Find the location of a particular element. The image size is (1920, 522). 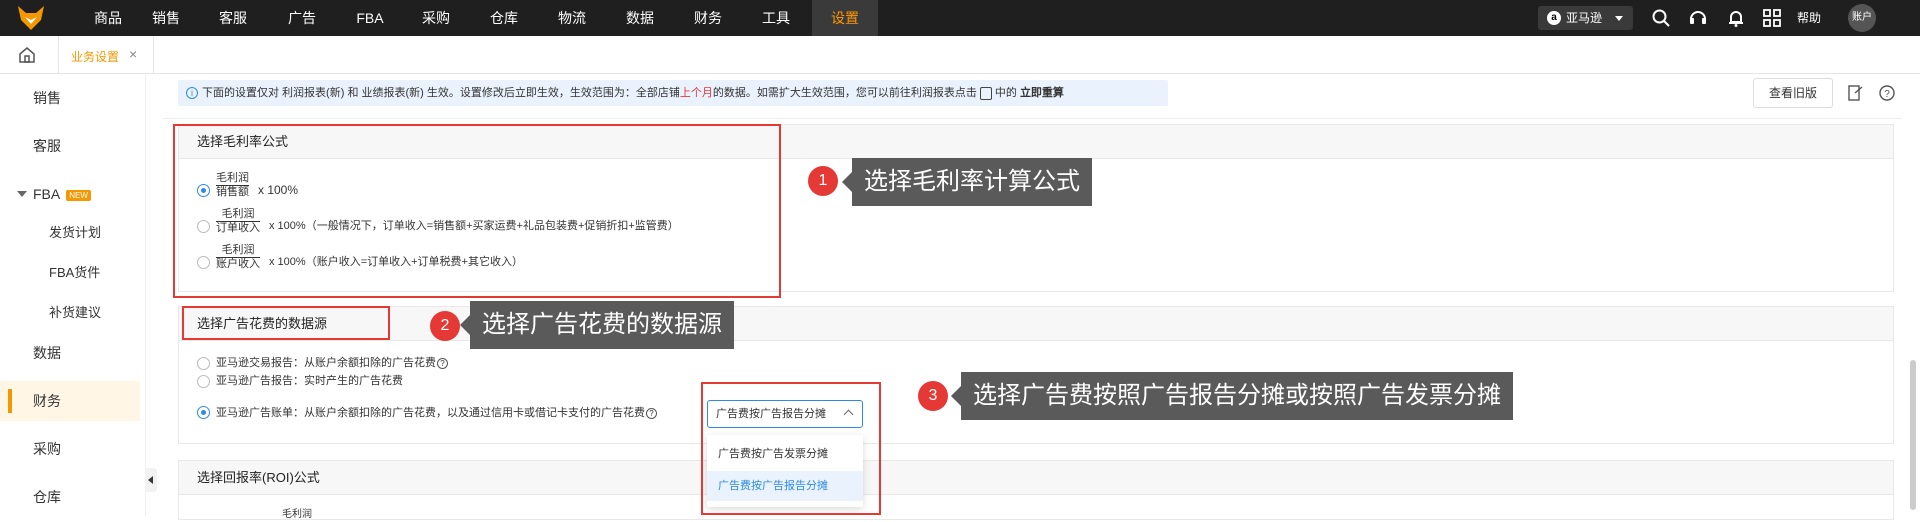

tab-business-settings: 业务设置 × is located at coordinates (106, 55).